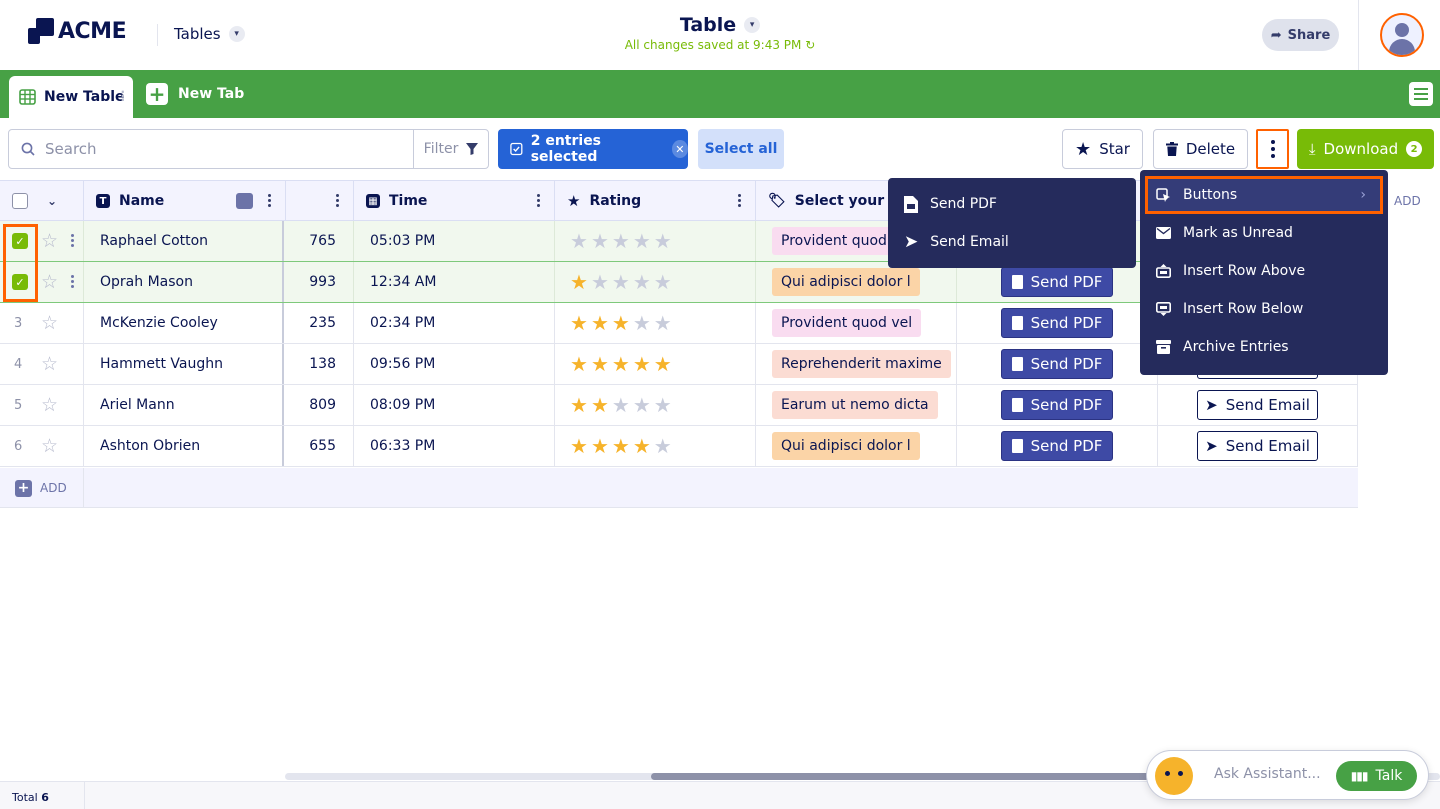 This screenshot has height=809, width=1440. I want to click on menu-item-archive: Archive Entries, so click(1264, 347).